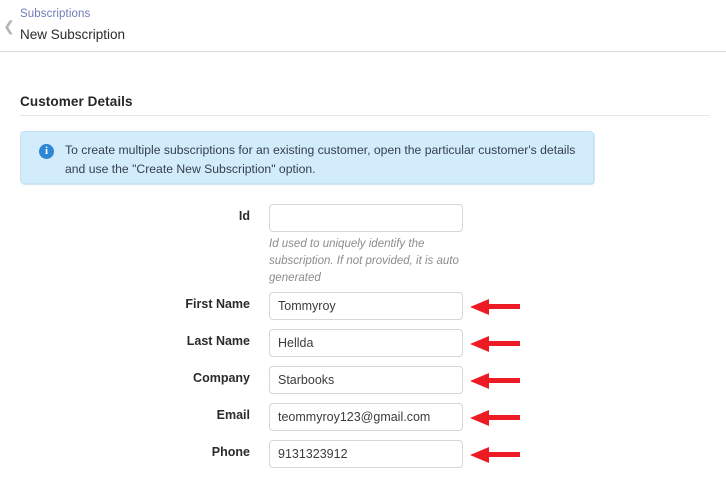 The image size is (726, 501). Describe the element at coordinates (72, 14) in the screenshot. I see `breadcrumb-link-subscriptions: Subscriptions` at that location.